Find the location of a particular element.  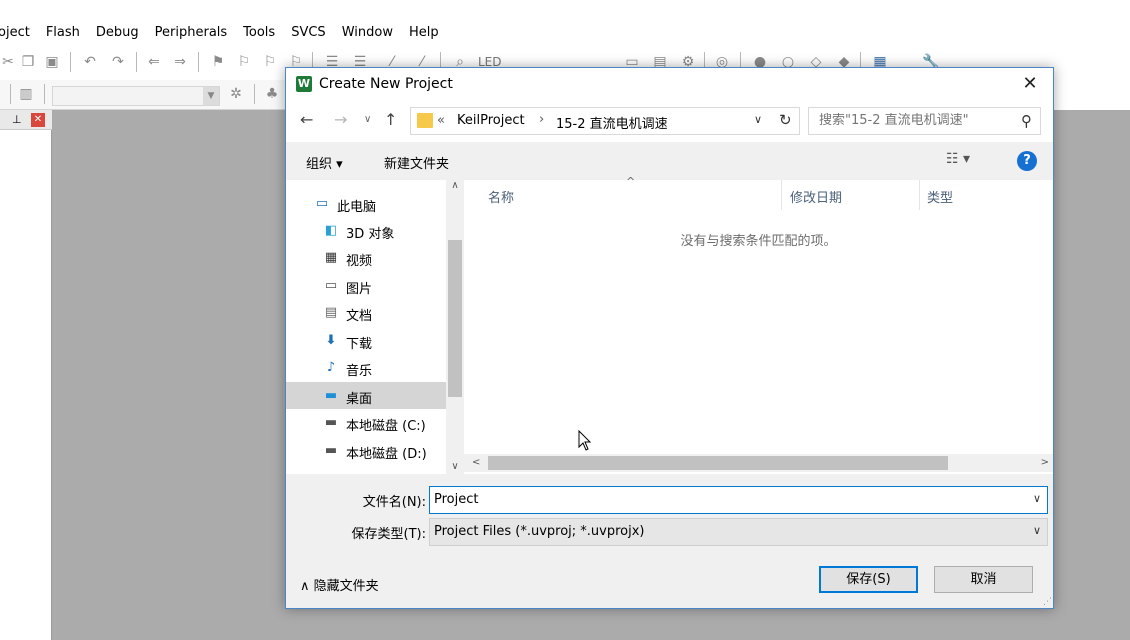

tree-item-downloads: ⬇ 下载 is located at coordinates (366, 340).